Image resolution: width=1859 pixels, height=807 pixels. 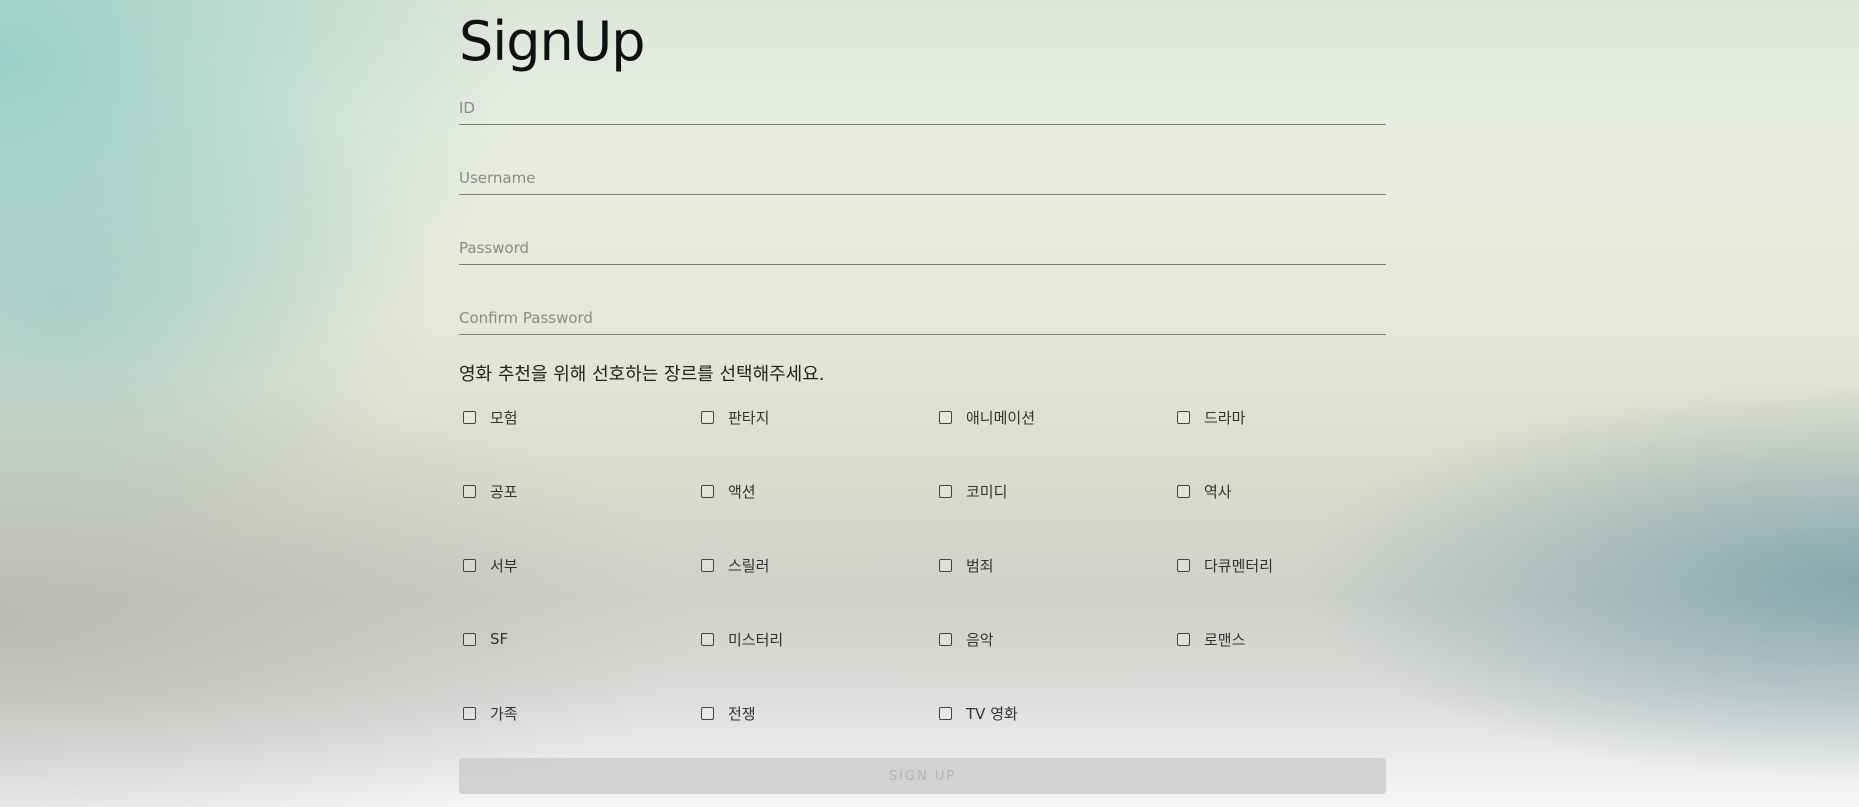 What do you see at coordinates (922, 776) in the screenshot?
I see `signup-button: SIGN UP` at bounding box center [922, 776].